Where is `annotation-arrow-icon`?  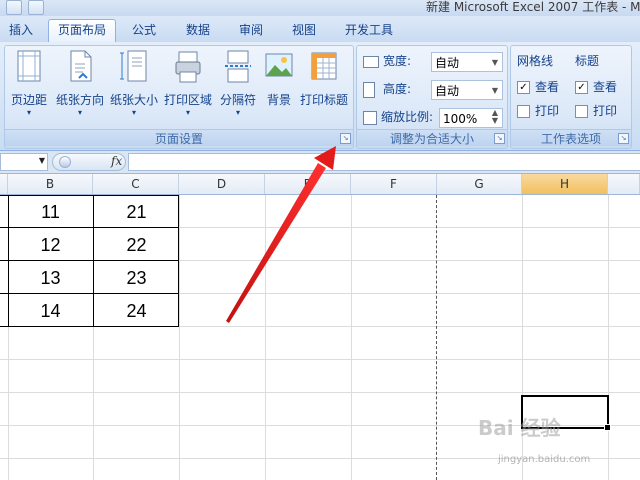 annotation-arrow-icon is located at coordinates (281, 234).